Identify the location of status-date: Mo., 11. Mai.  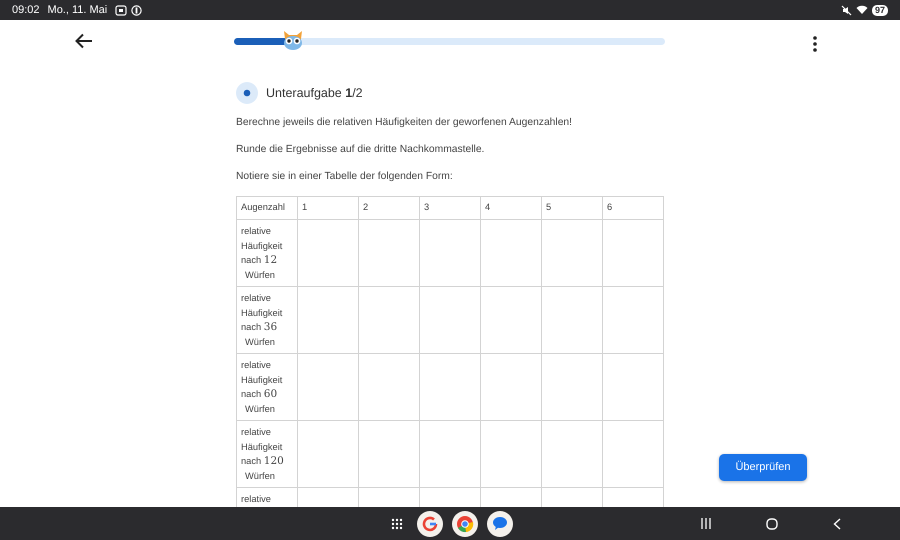
(78, 10).